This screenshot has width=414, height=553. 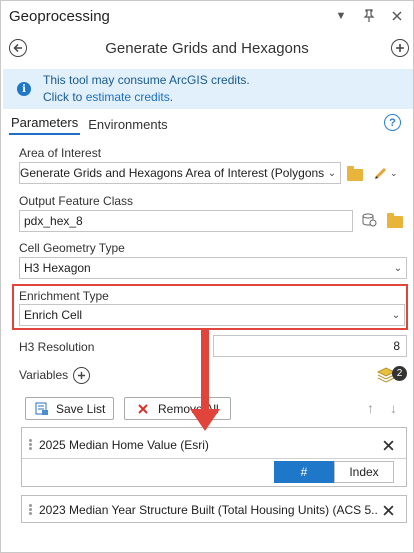 I want to click on display-option-number: #, so click(x=304, y=472).